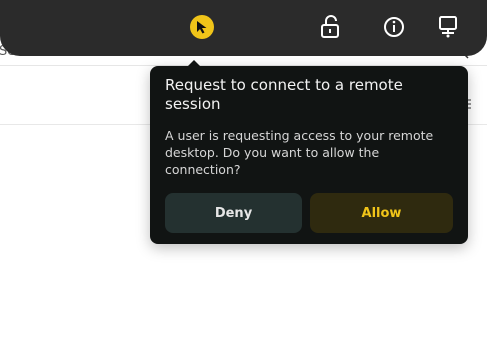 This screenshot has width=487, height=358. I want to click on info-button, so click(394, 27).